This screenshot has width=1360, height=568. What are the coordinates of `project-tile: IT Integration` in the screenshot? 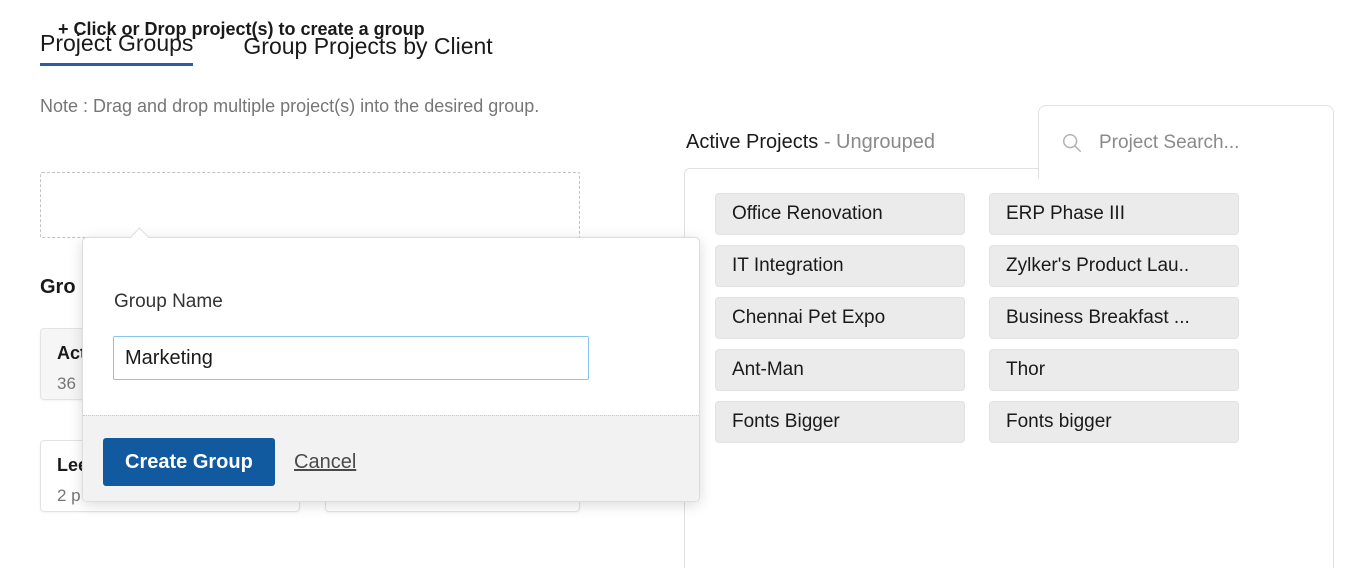 It's located at (840, 266).